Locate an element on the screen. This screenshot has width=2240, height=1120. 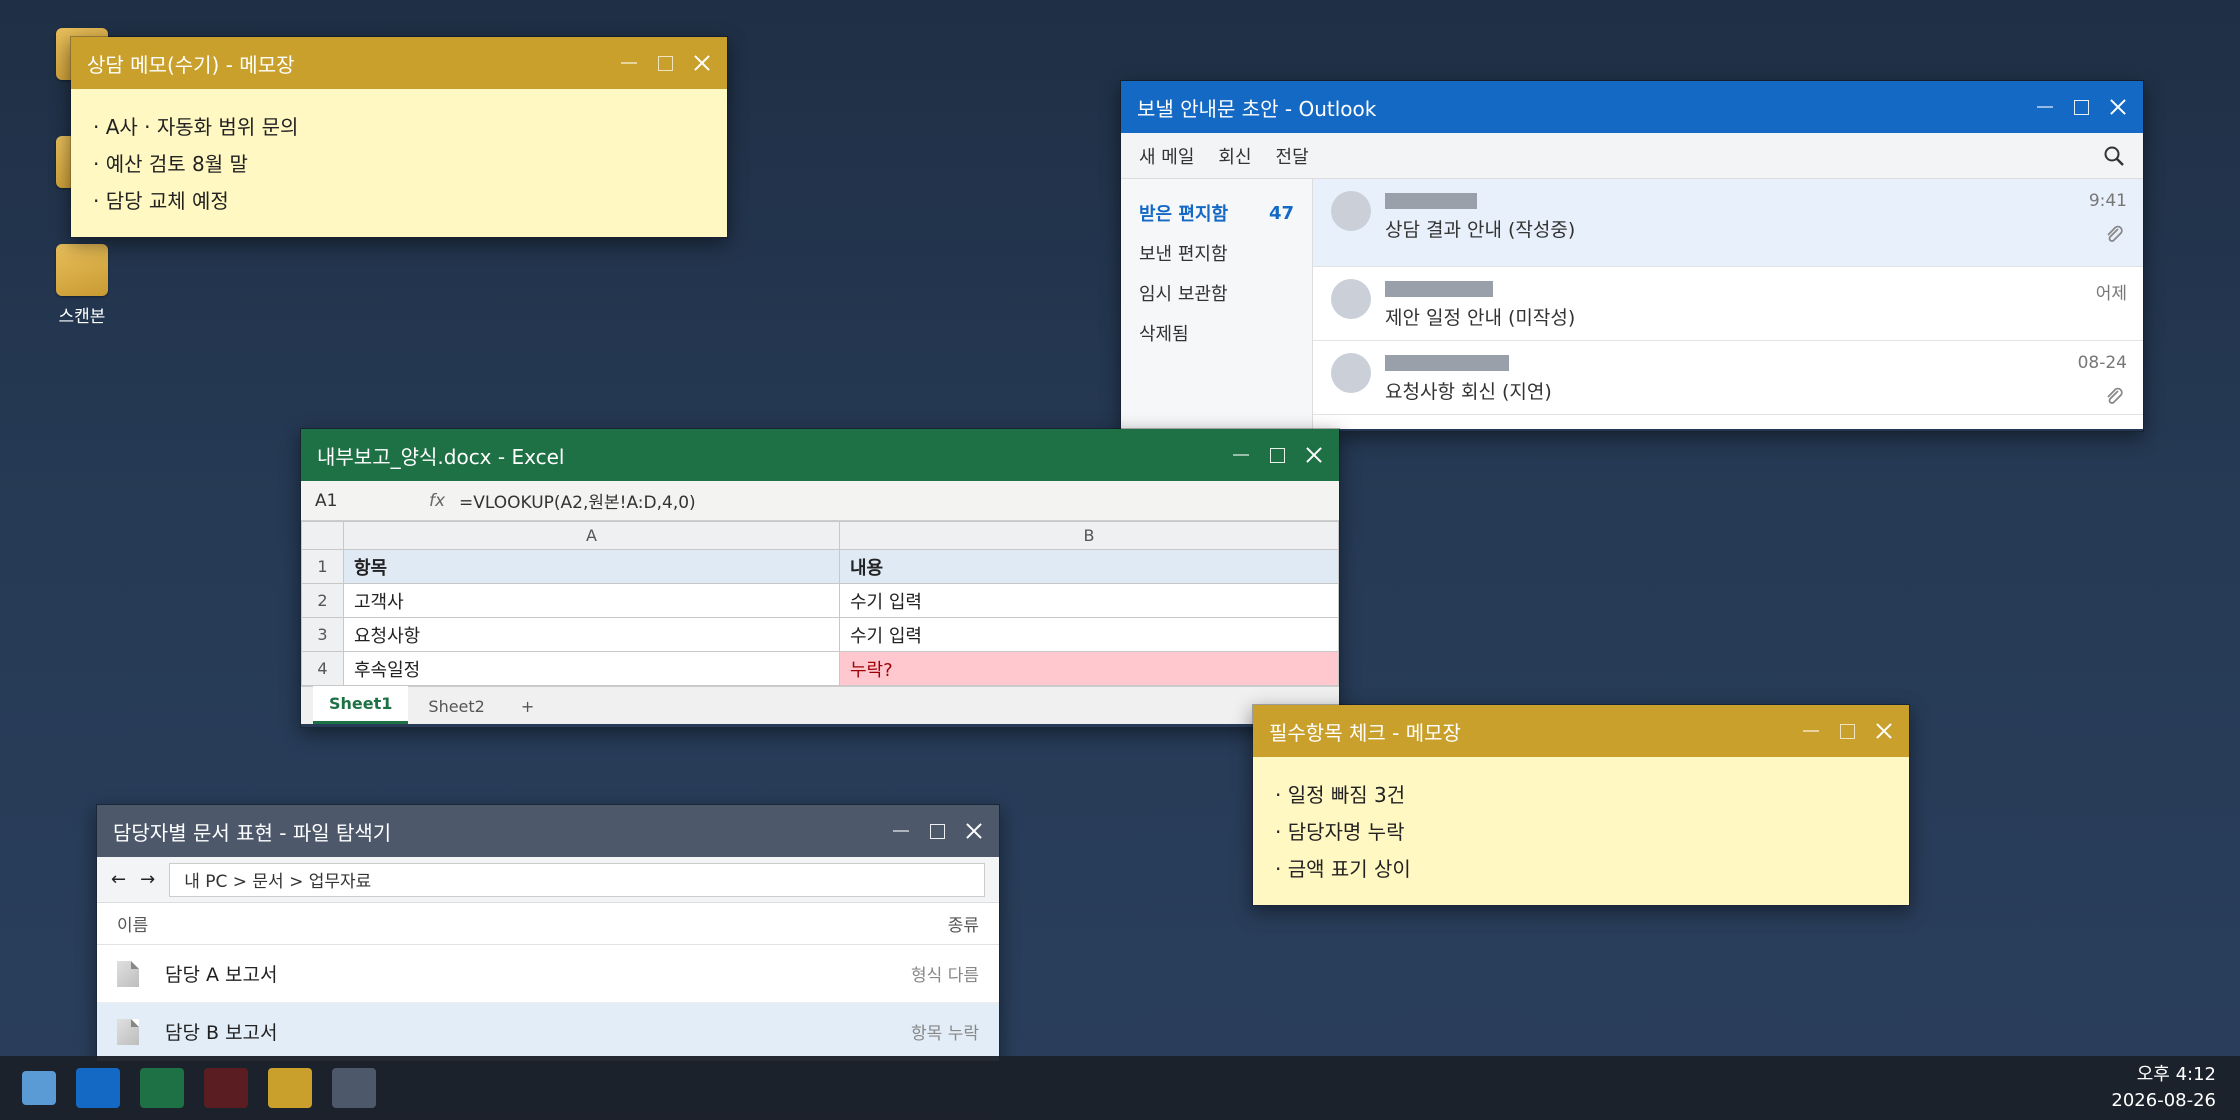
address-bar: ← → 내 PC > 문서 > 업무자료 is located at coordinates (548, 880).